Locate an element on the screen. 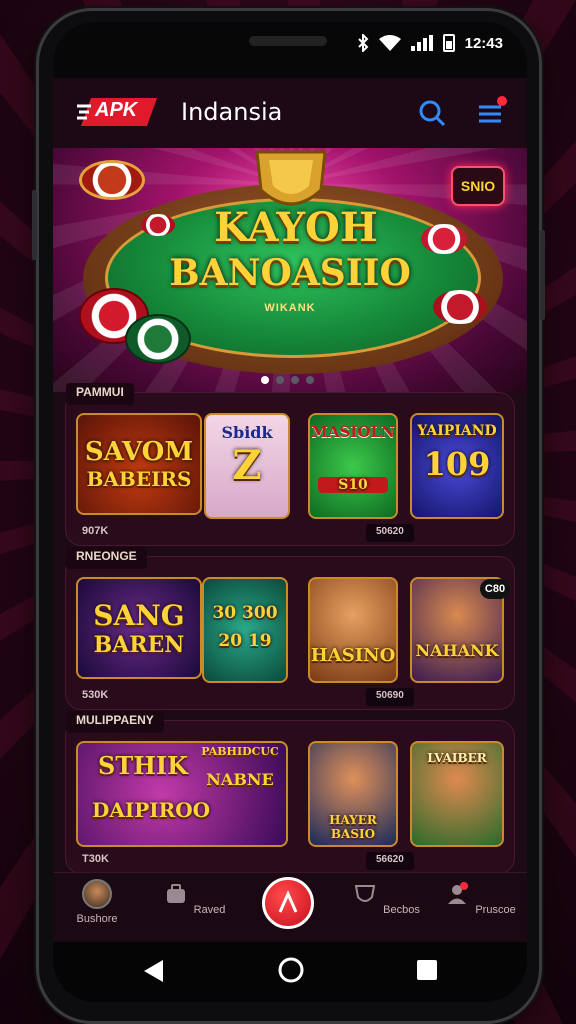 The width and height of the screenshot is (576, 1024). arrow-logo-icon is located at coordinates (288, 901).